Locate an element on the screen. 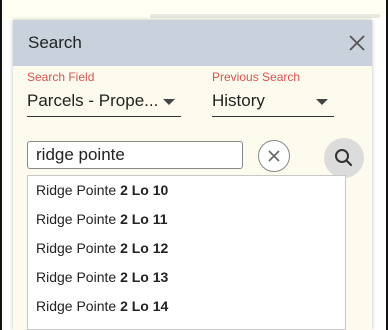  search-icon is located at coordinates (344, 158).